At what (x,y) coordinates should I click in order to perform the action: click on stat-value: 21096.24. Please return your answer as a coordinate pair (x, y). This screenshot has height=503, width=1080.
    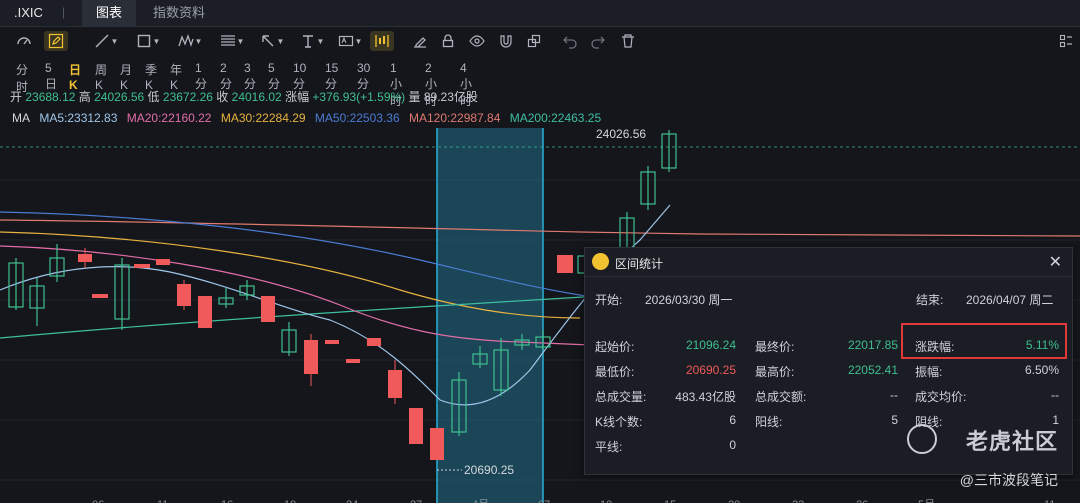
    Looking at the image, I should click on (710, 345).